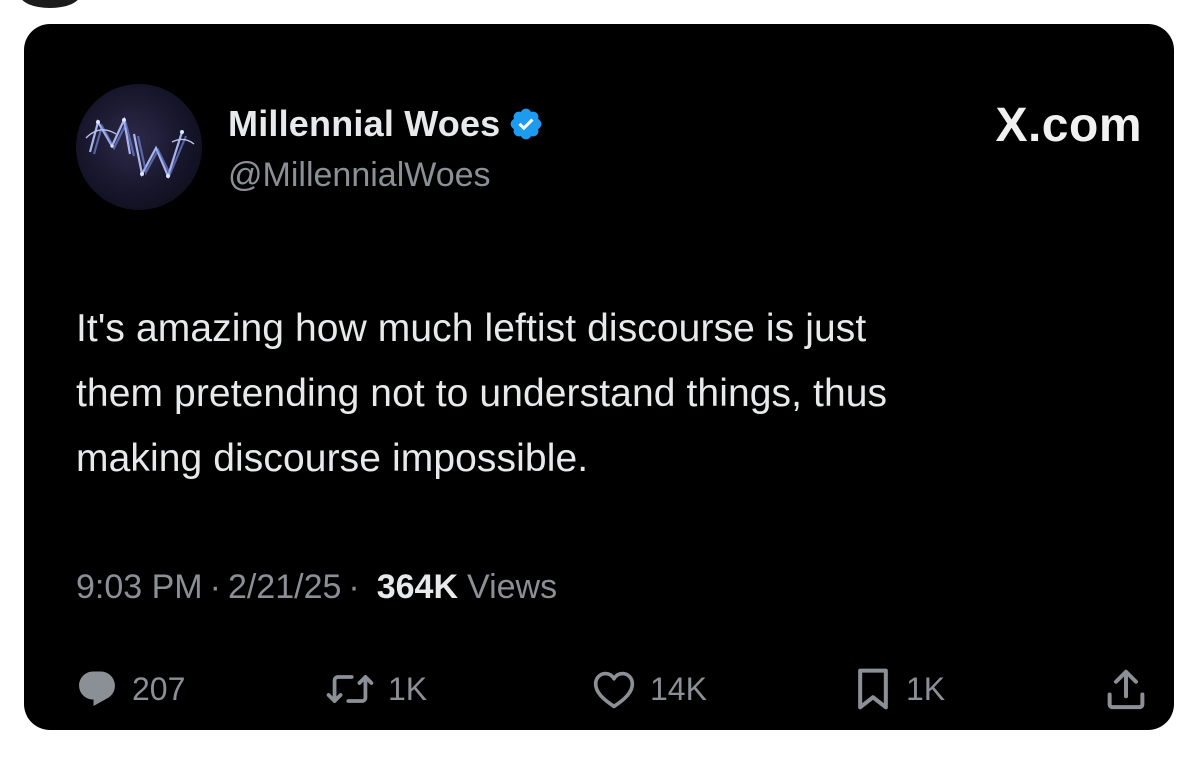 This screenshot has width=1200, height=759. I want to click on share-button, so click(1126, 689).